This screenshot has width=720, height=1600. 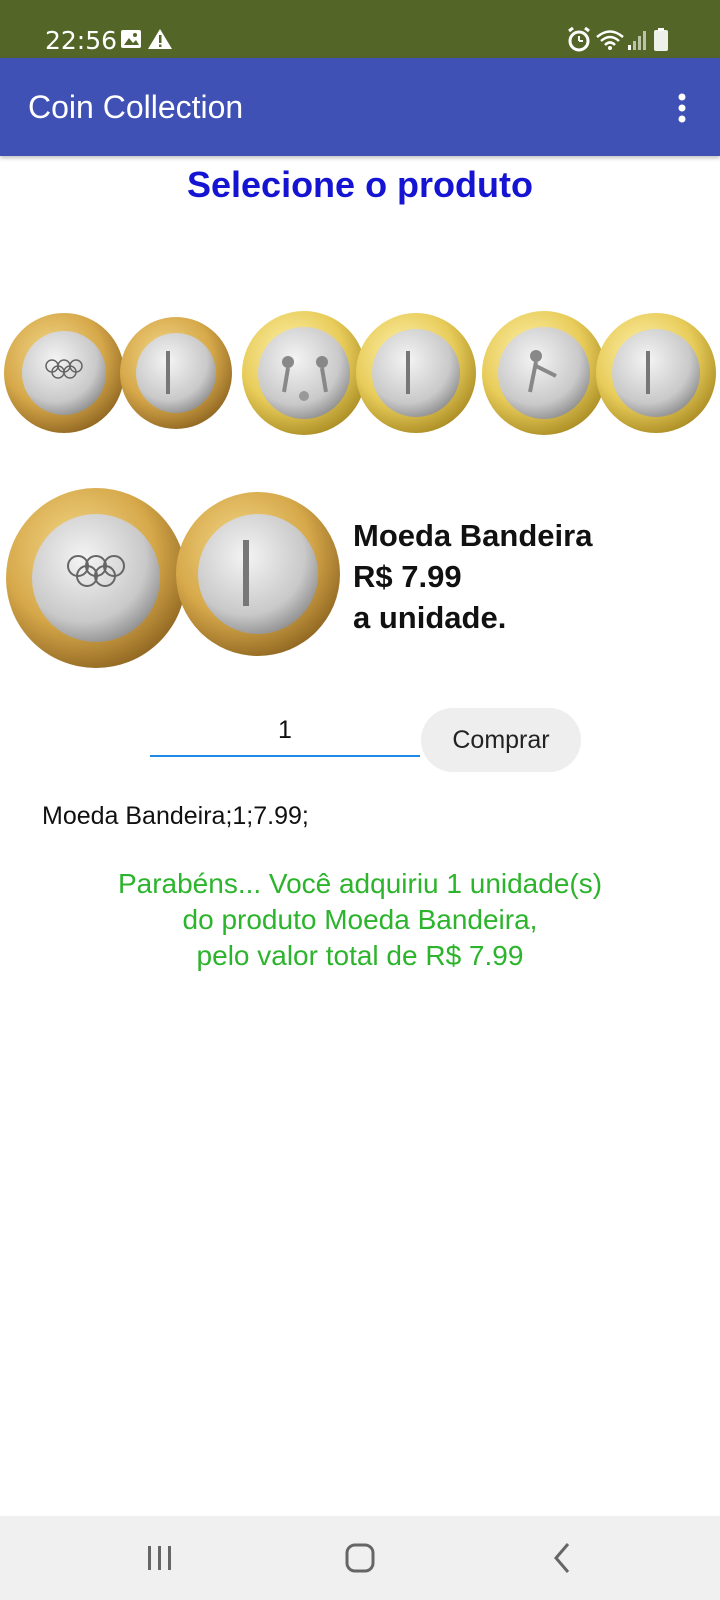 I want to click on back-icon, so click(x=562, y=1558).